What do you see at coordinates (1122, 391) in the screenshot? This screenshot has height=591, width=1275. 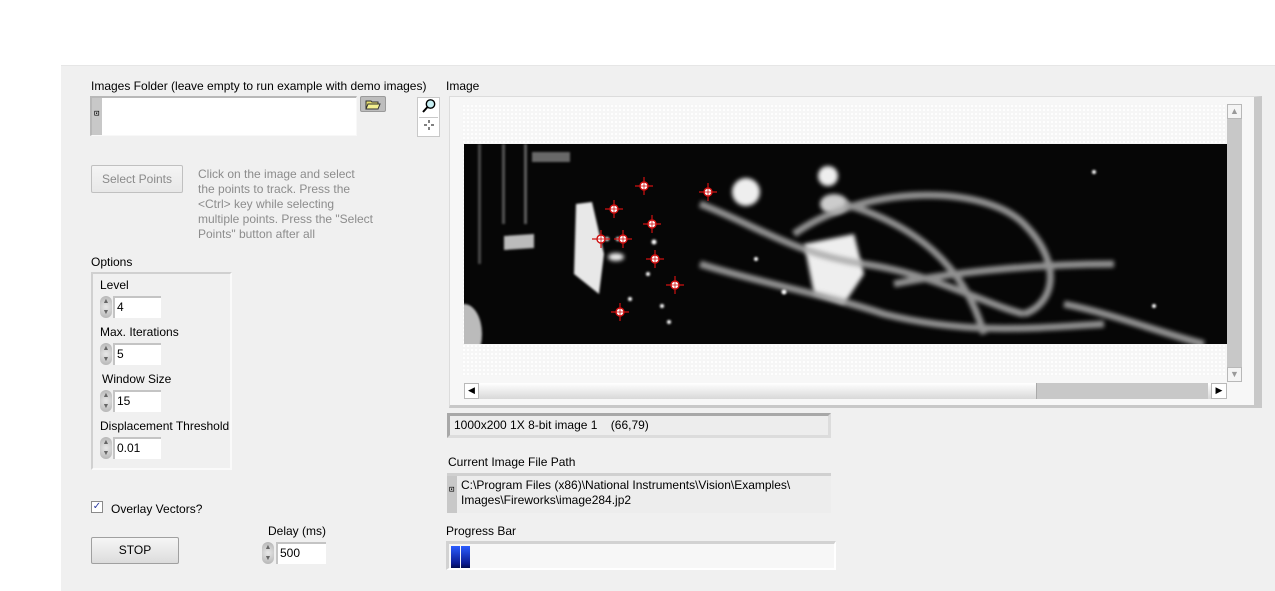 I see `horizontal-scroll-thumb` at bounding box center [1122, 391].